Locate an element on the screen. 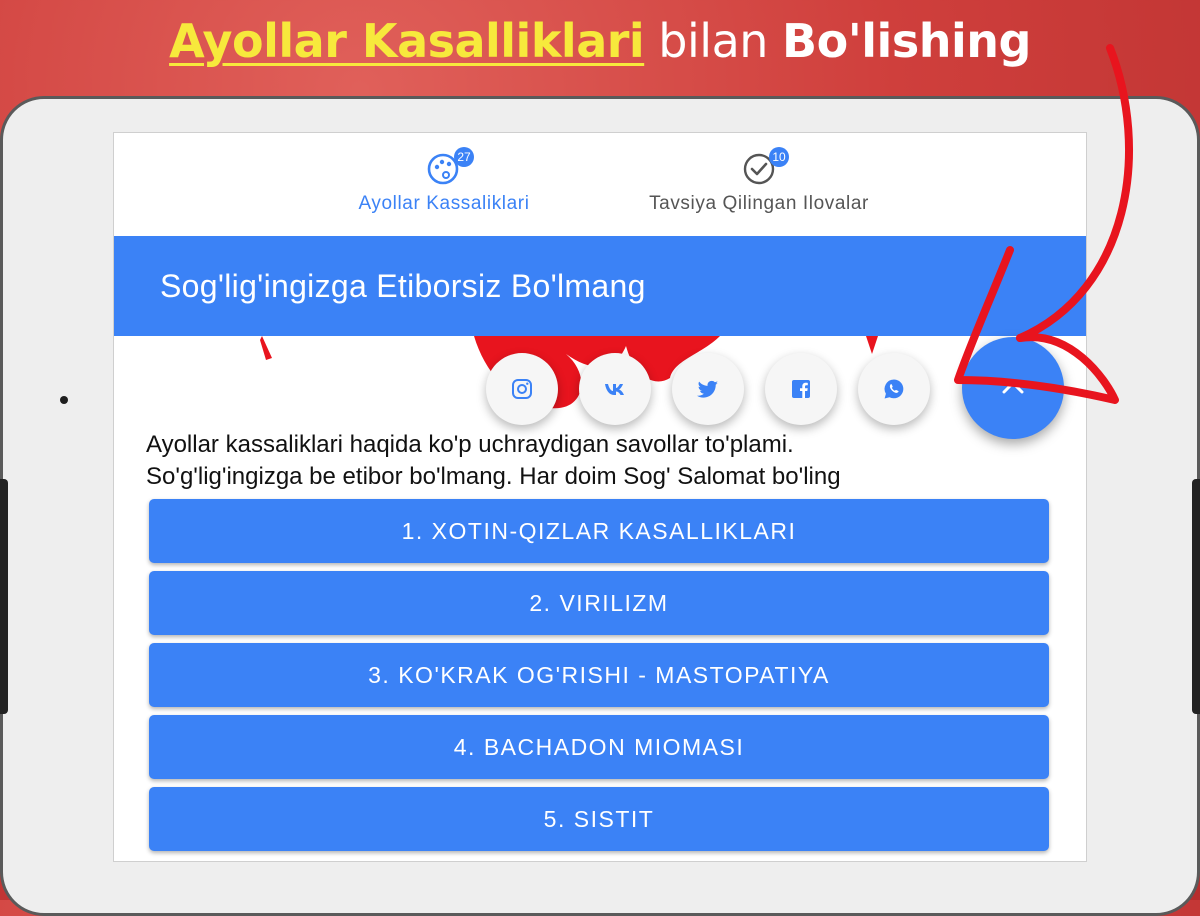 Image resolution: width=1200 pixels, height=916 pixels. share-twitter-button is located at coordinates (708, 389).